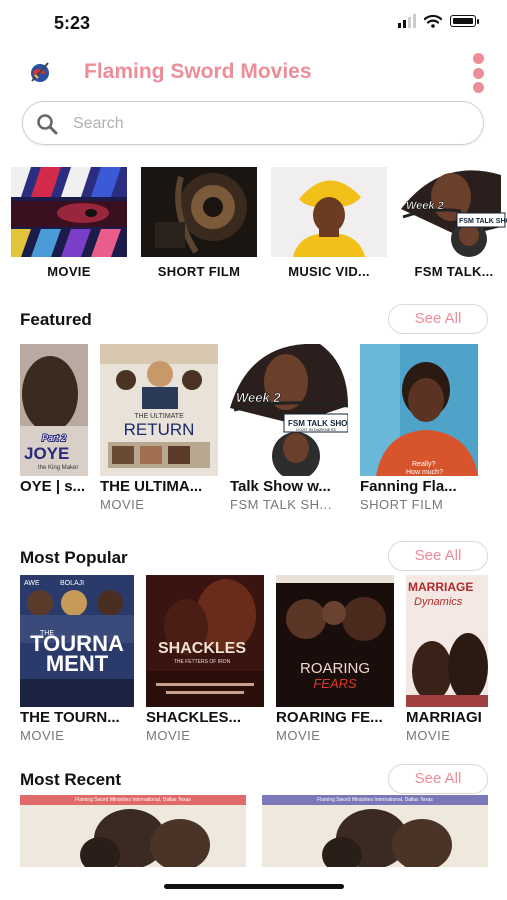 The height and width of the screenshot is (900, 507). What do you see at coordinates (72, 583) in the screenshot?
I see `svg-text: BOLAJI` at bounding box center [72, 583].